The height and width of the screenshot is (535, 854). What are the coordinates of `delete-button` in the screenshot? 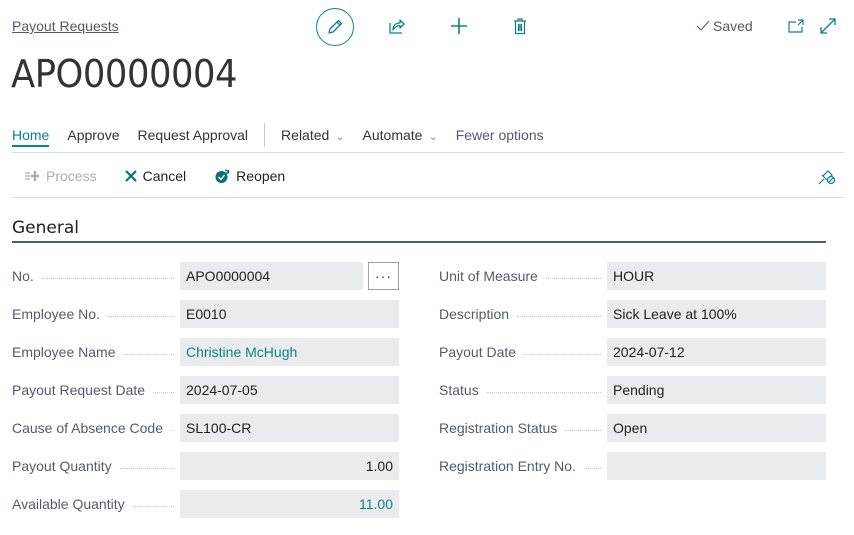 It's located at (520, 26).